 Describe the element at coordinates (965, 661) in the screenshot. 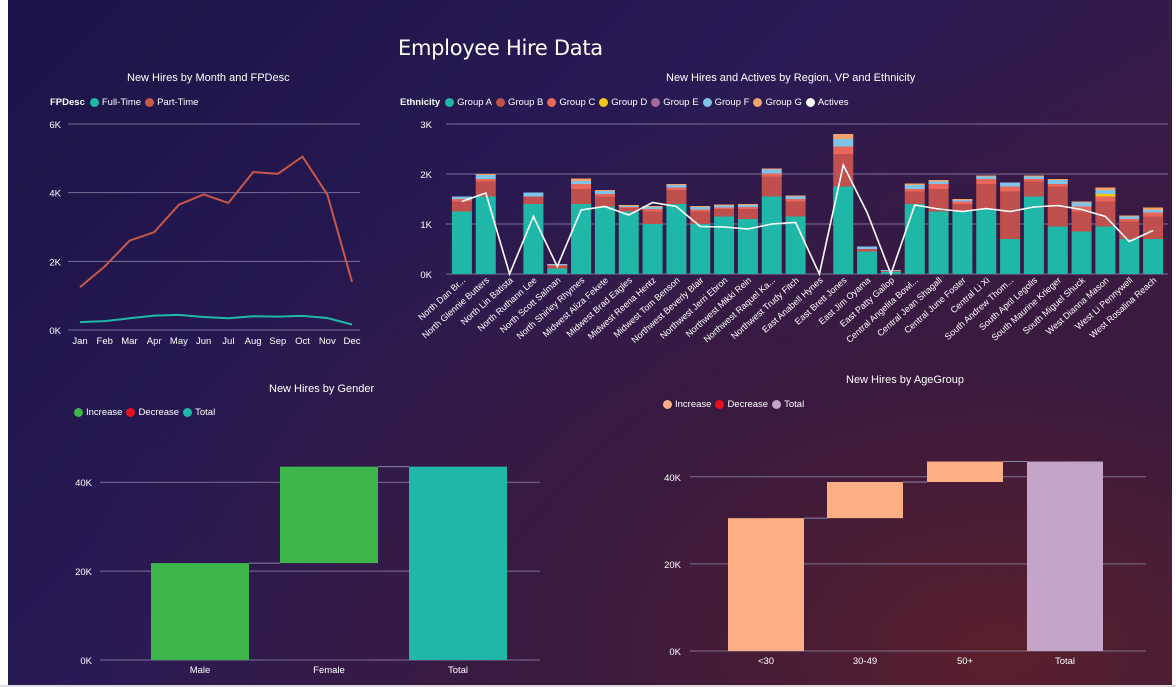

I see `age-x-tick: 50+` at that location.